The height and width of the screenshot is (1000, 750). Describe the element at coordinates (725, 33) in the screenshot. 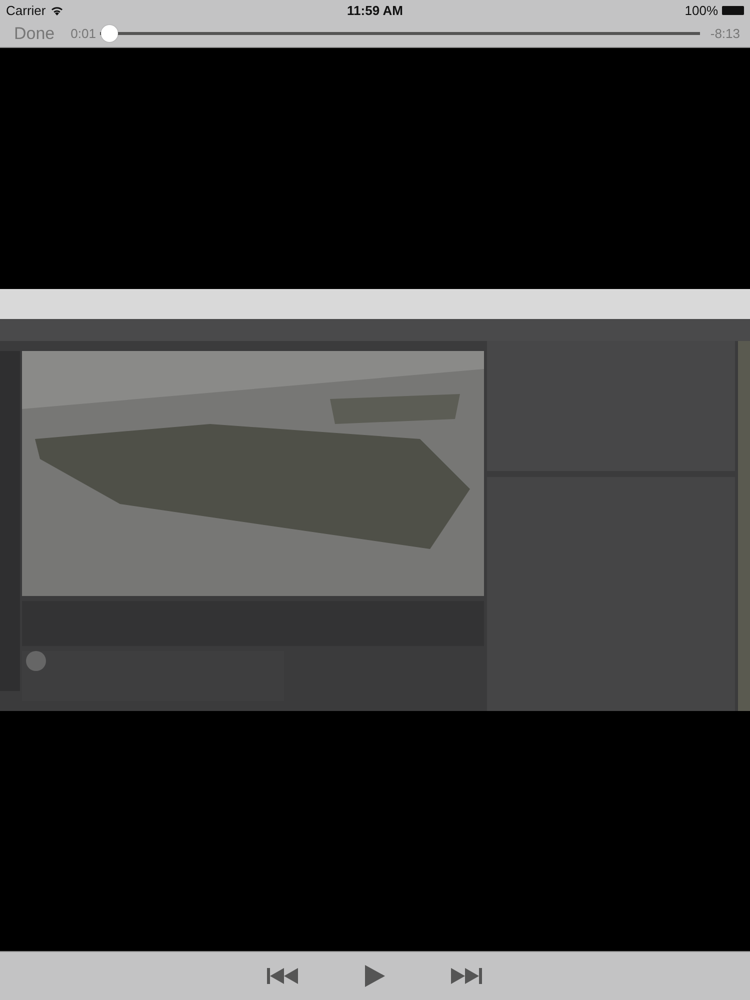

I see `remaining-time: -8:13` at that location.